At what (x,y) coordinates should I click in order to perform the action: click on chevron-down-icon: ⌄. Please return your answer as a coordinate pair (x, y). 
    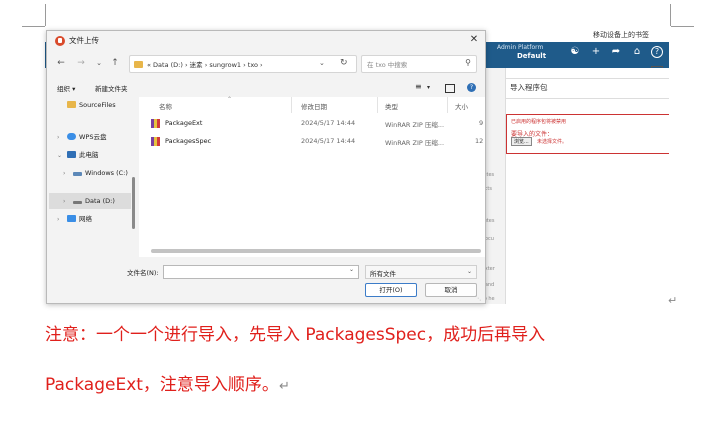
    Looking at the image, I should click on (469, 271).